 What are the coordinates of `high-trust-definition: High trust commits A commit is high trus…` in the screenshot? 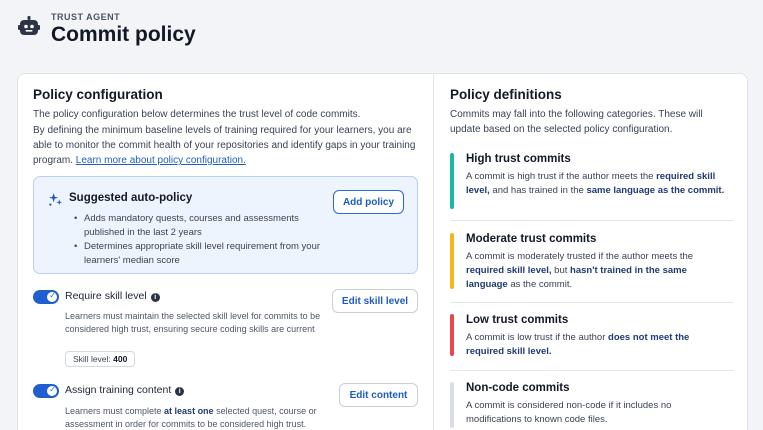 It's located at (592, 182).